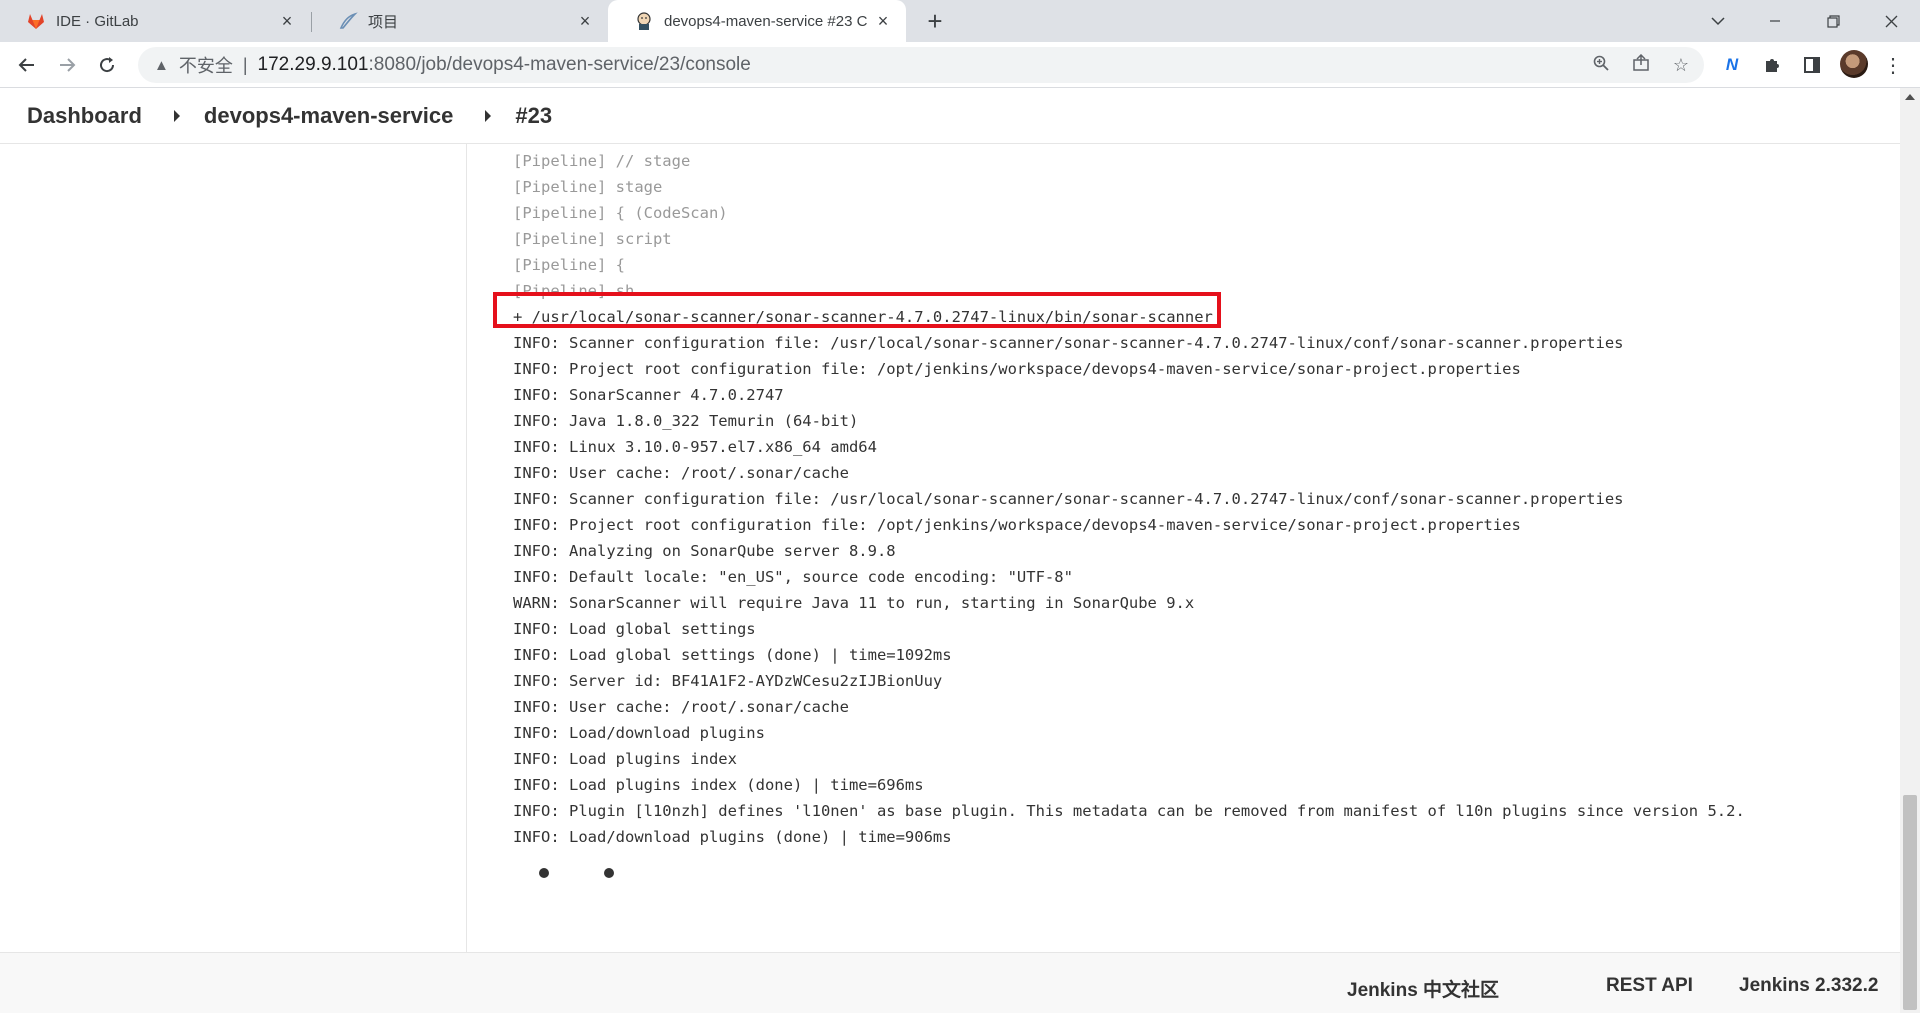 This screenshot has height=1013, width=1920. Describe the element at coordinates (533, 116) in the screenshot. I see `breadcrumb-build: #23` at that location.